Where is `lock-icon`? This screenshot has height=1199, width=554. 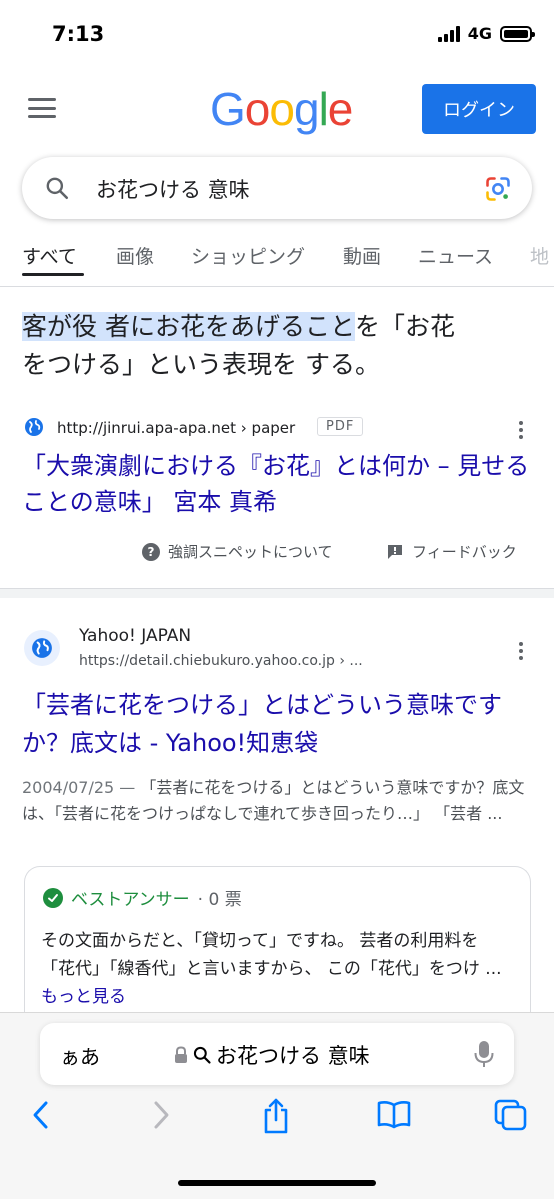
lock-icon is located at coordinates (181, 1054).